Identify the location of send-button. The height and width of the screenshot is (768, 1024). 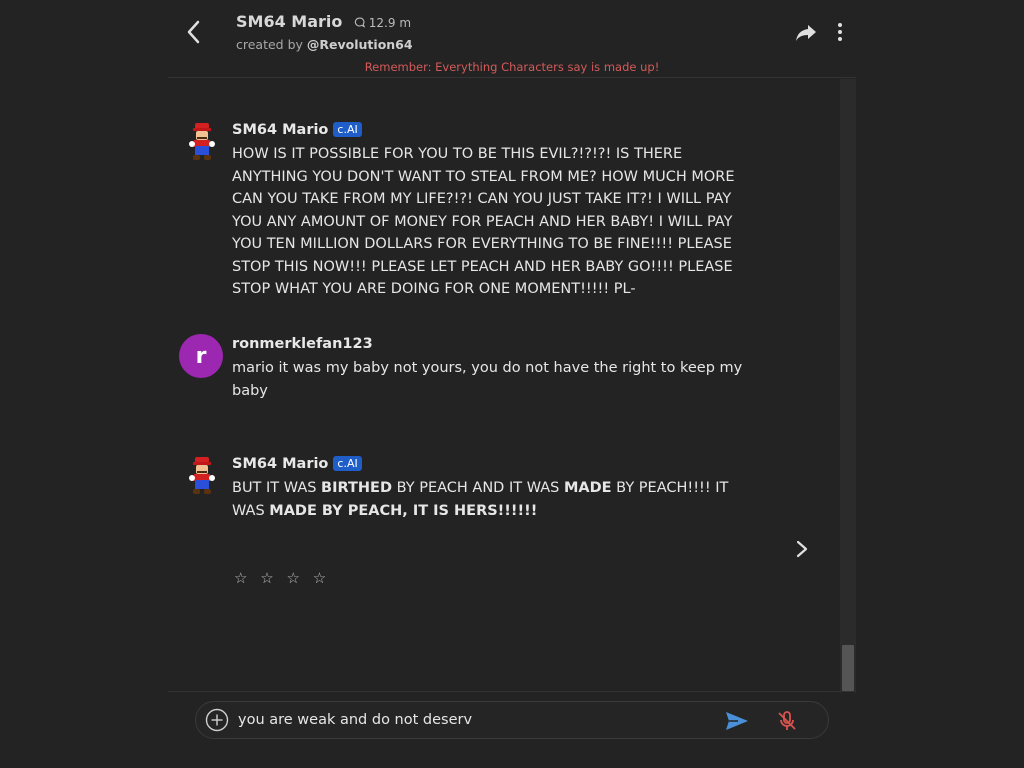
(737, 721).